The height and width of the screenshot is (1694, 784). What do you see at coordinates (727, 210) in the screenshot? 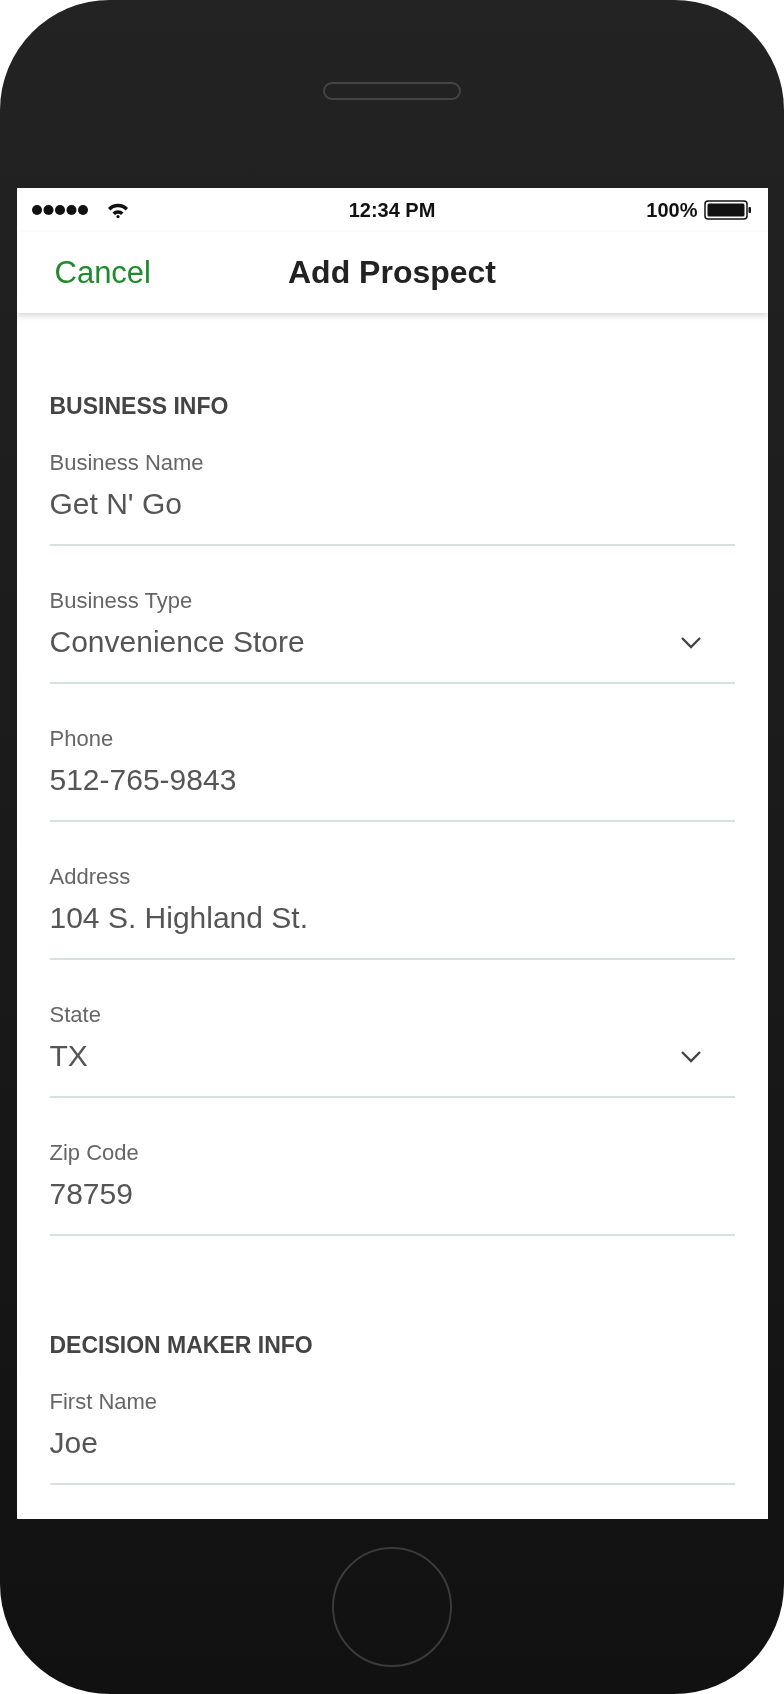
I see `battery-icon` at bounding box center [727, 210].